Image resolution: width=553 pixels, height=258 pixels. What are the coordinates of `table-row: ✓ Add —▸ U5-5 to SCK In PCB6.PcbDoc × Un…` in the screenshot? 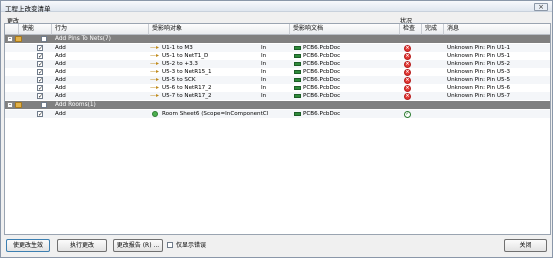 It's located at (277, 80).